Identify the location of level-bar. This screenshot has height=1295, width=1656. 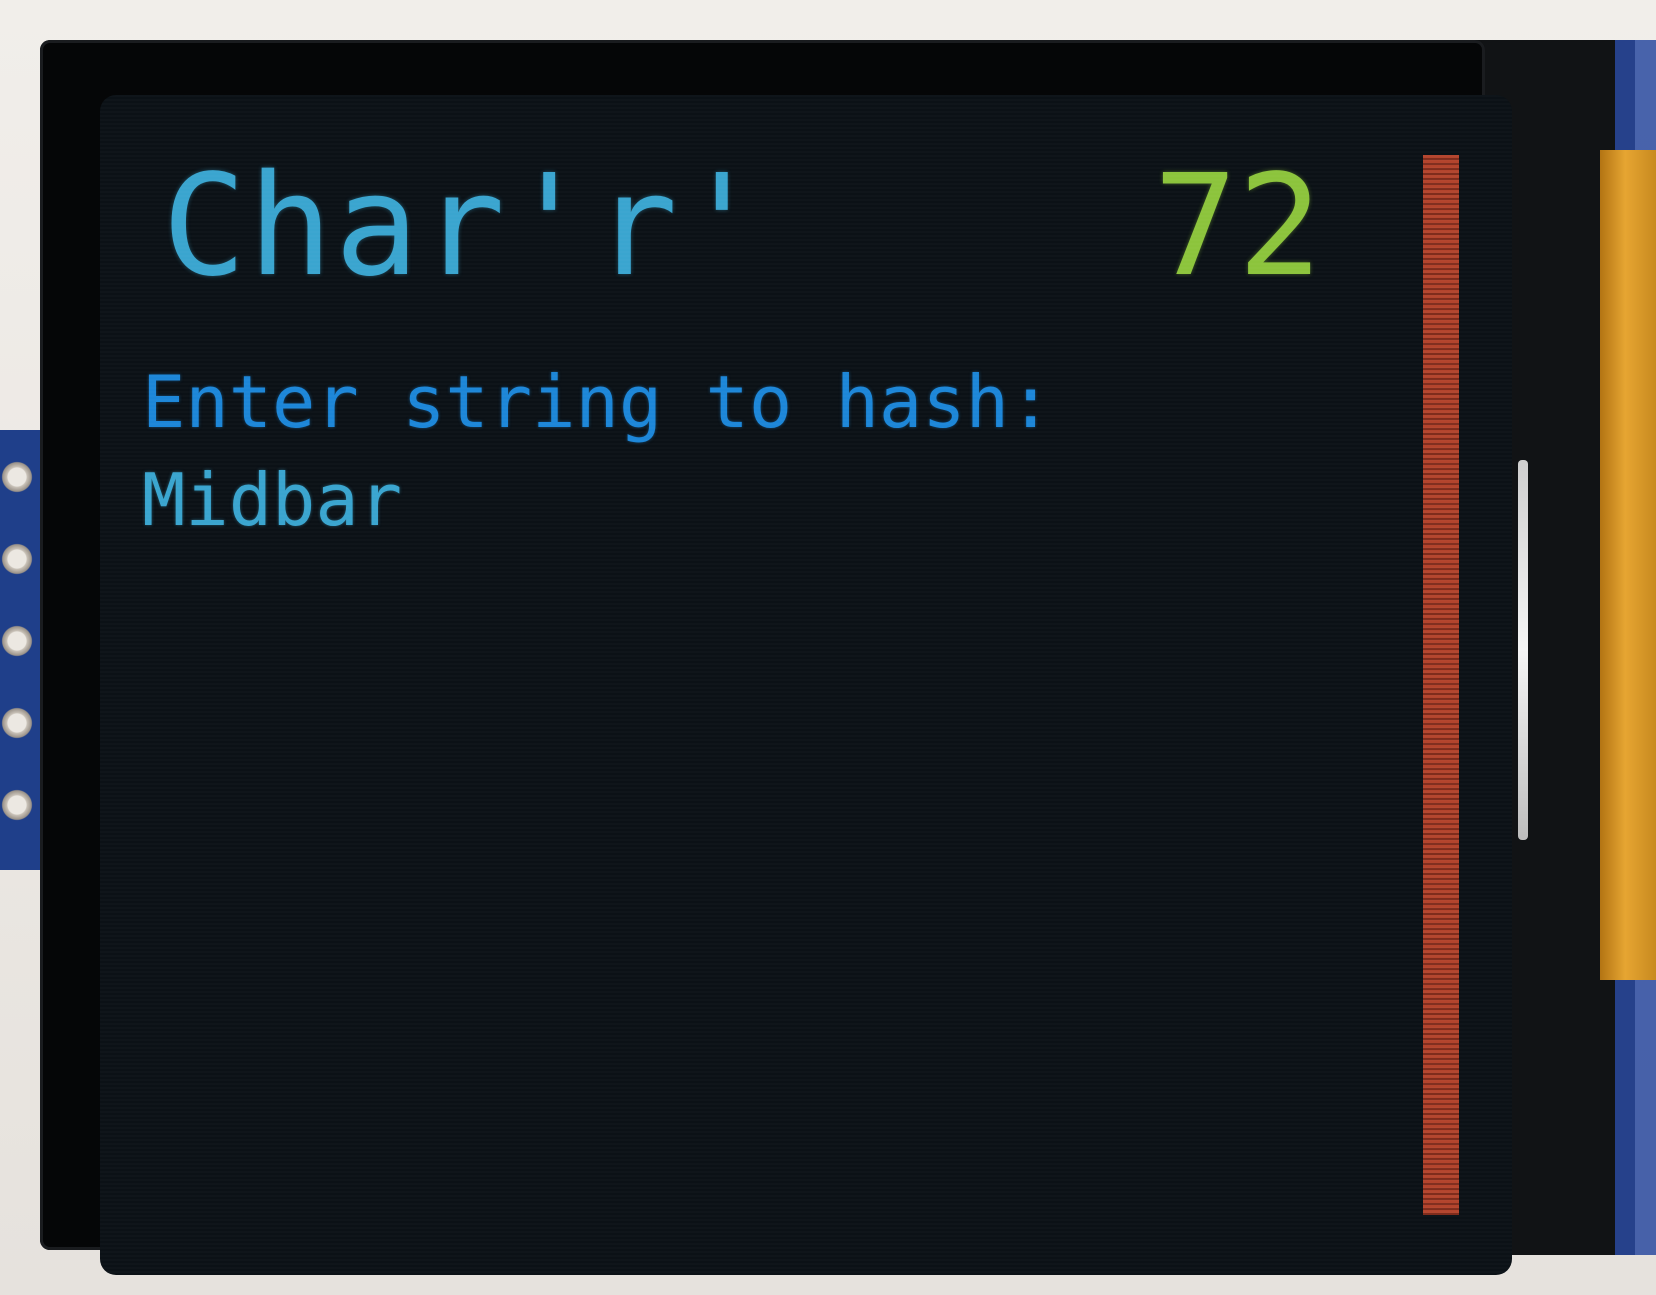
(1441, 685).